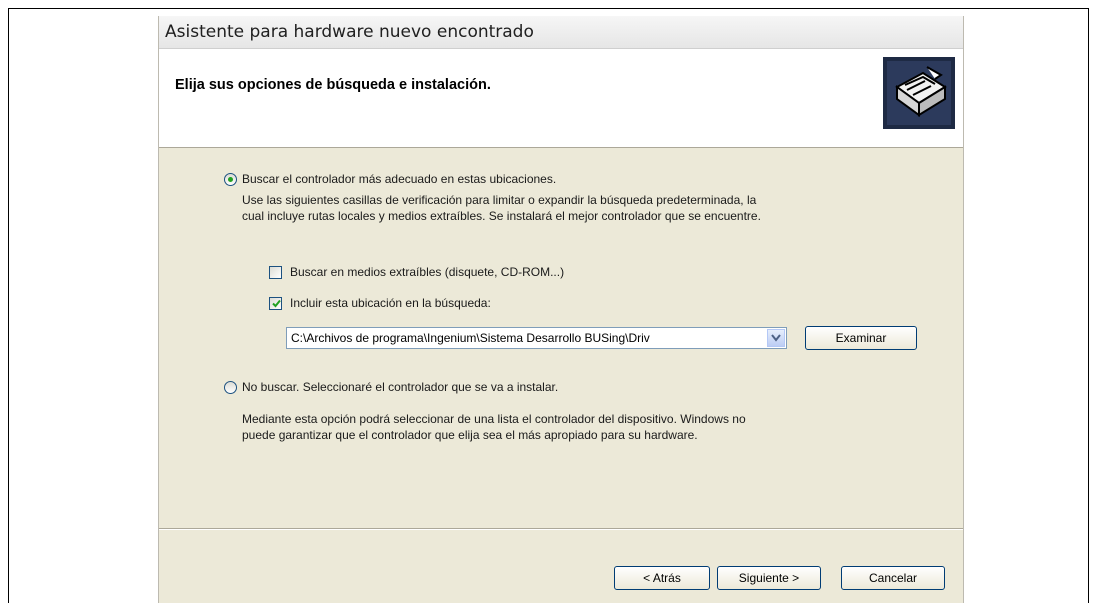  I want to click on back-button: < Atrás, so click(662, 578).